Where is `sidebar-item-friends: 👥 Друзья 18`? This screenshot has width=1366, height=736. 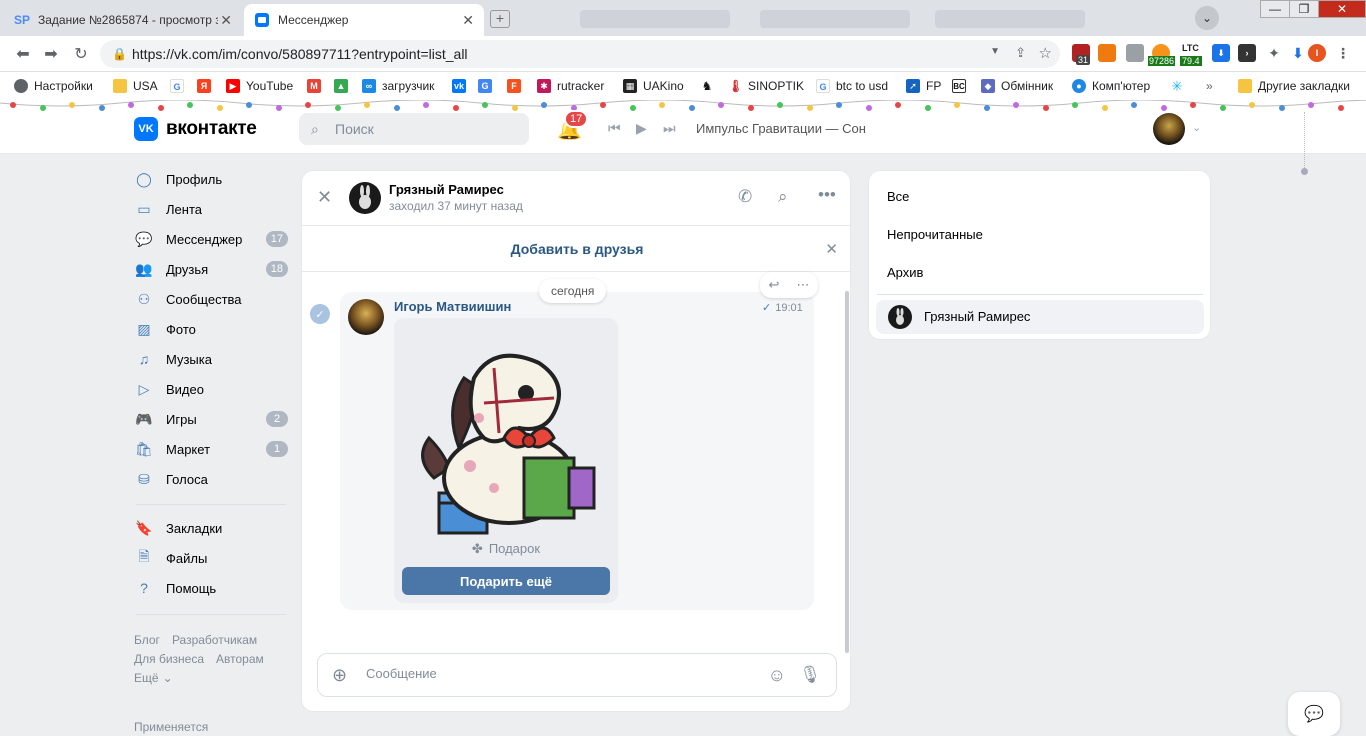
sidebar-item-friends: 👥 Друзья 18 is located at coordinates (212, 269).